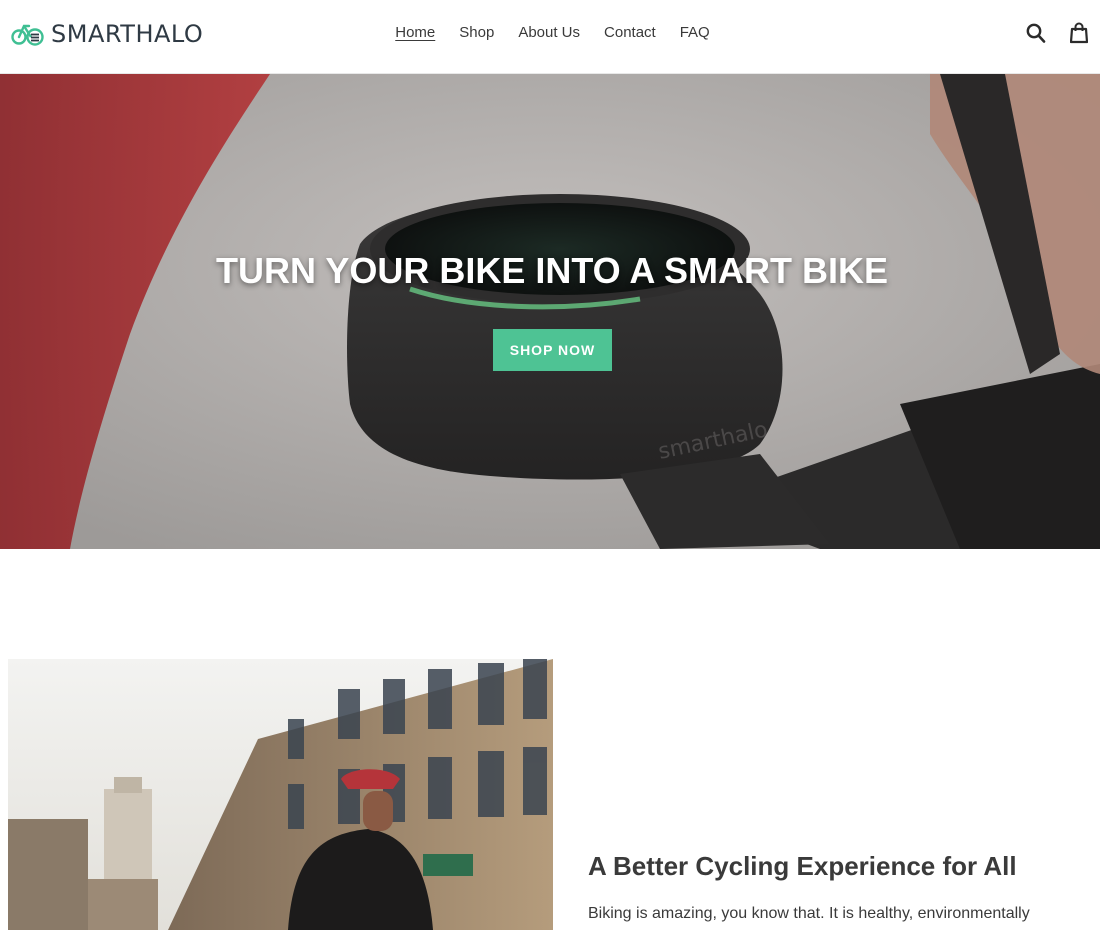 The height and width of the screenshot is (930, 1100). Describe the element at coordinates (28, 34) in the screenshot. I see `bike-icon` at that location.